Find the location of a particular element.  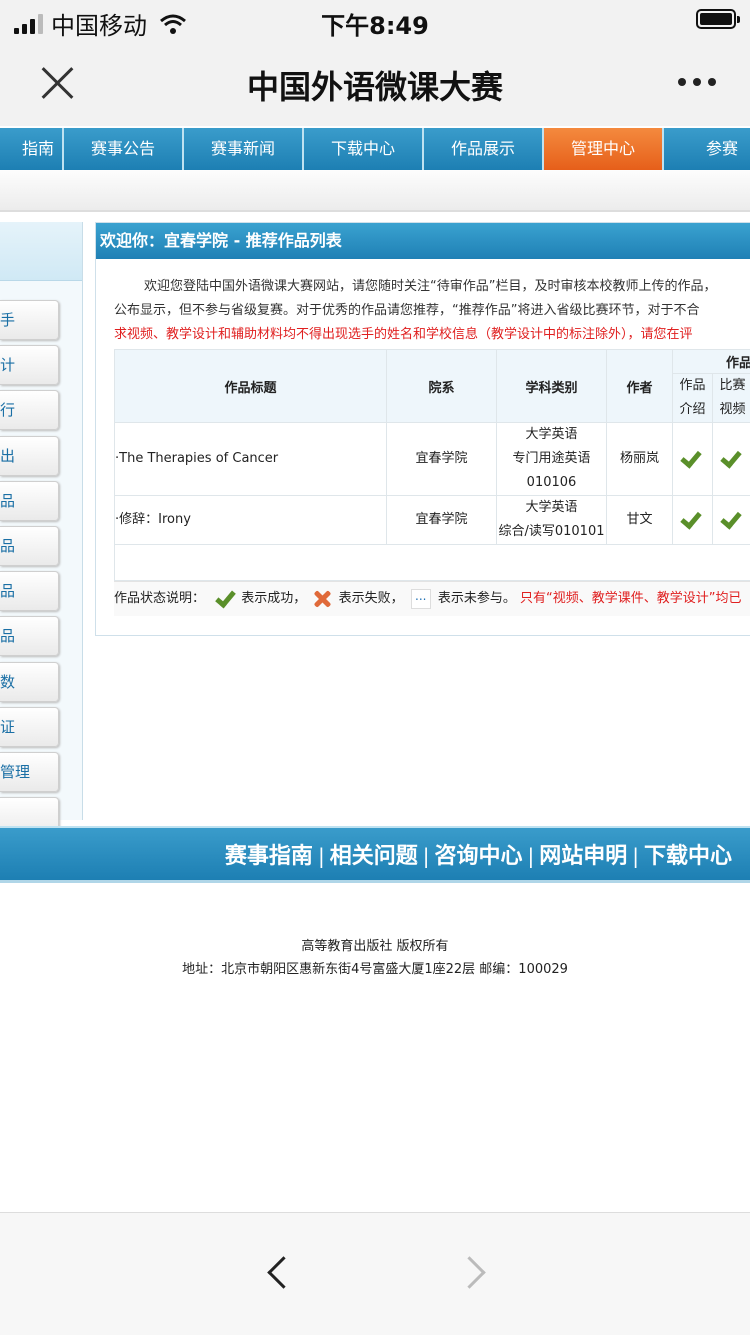

legend-na: 表示未参与。 is located at coordinates (477, 598).